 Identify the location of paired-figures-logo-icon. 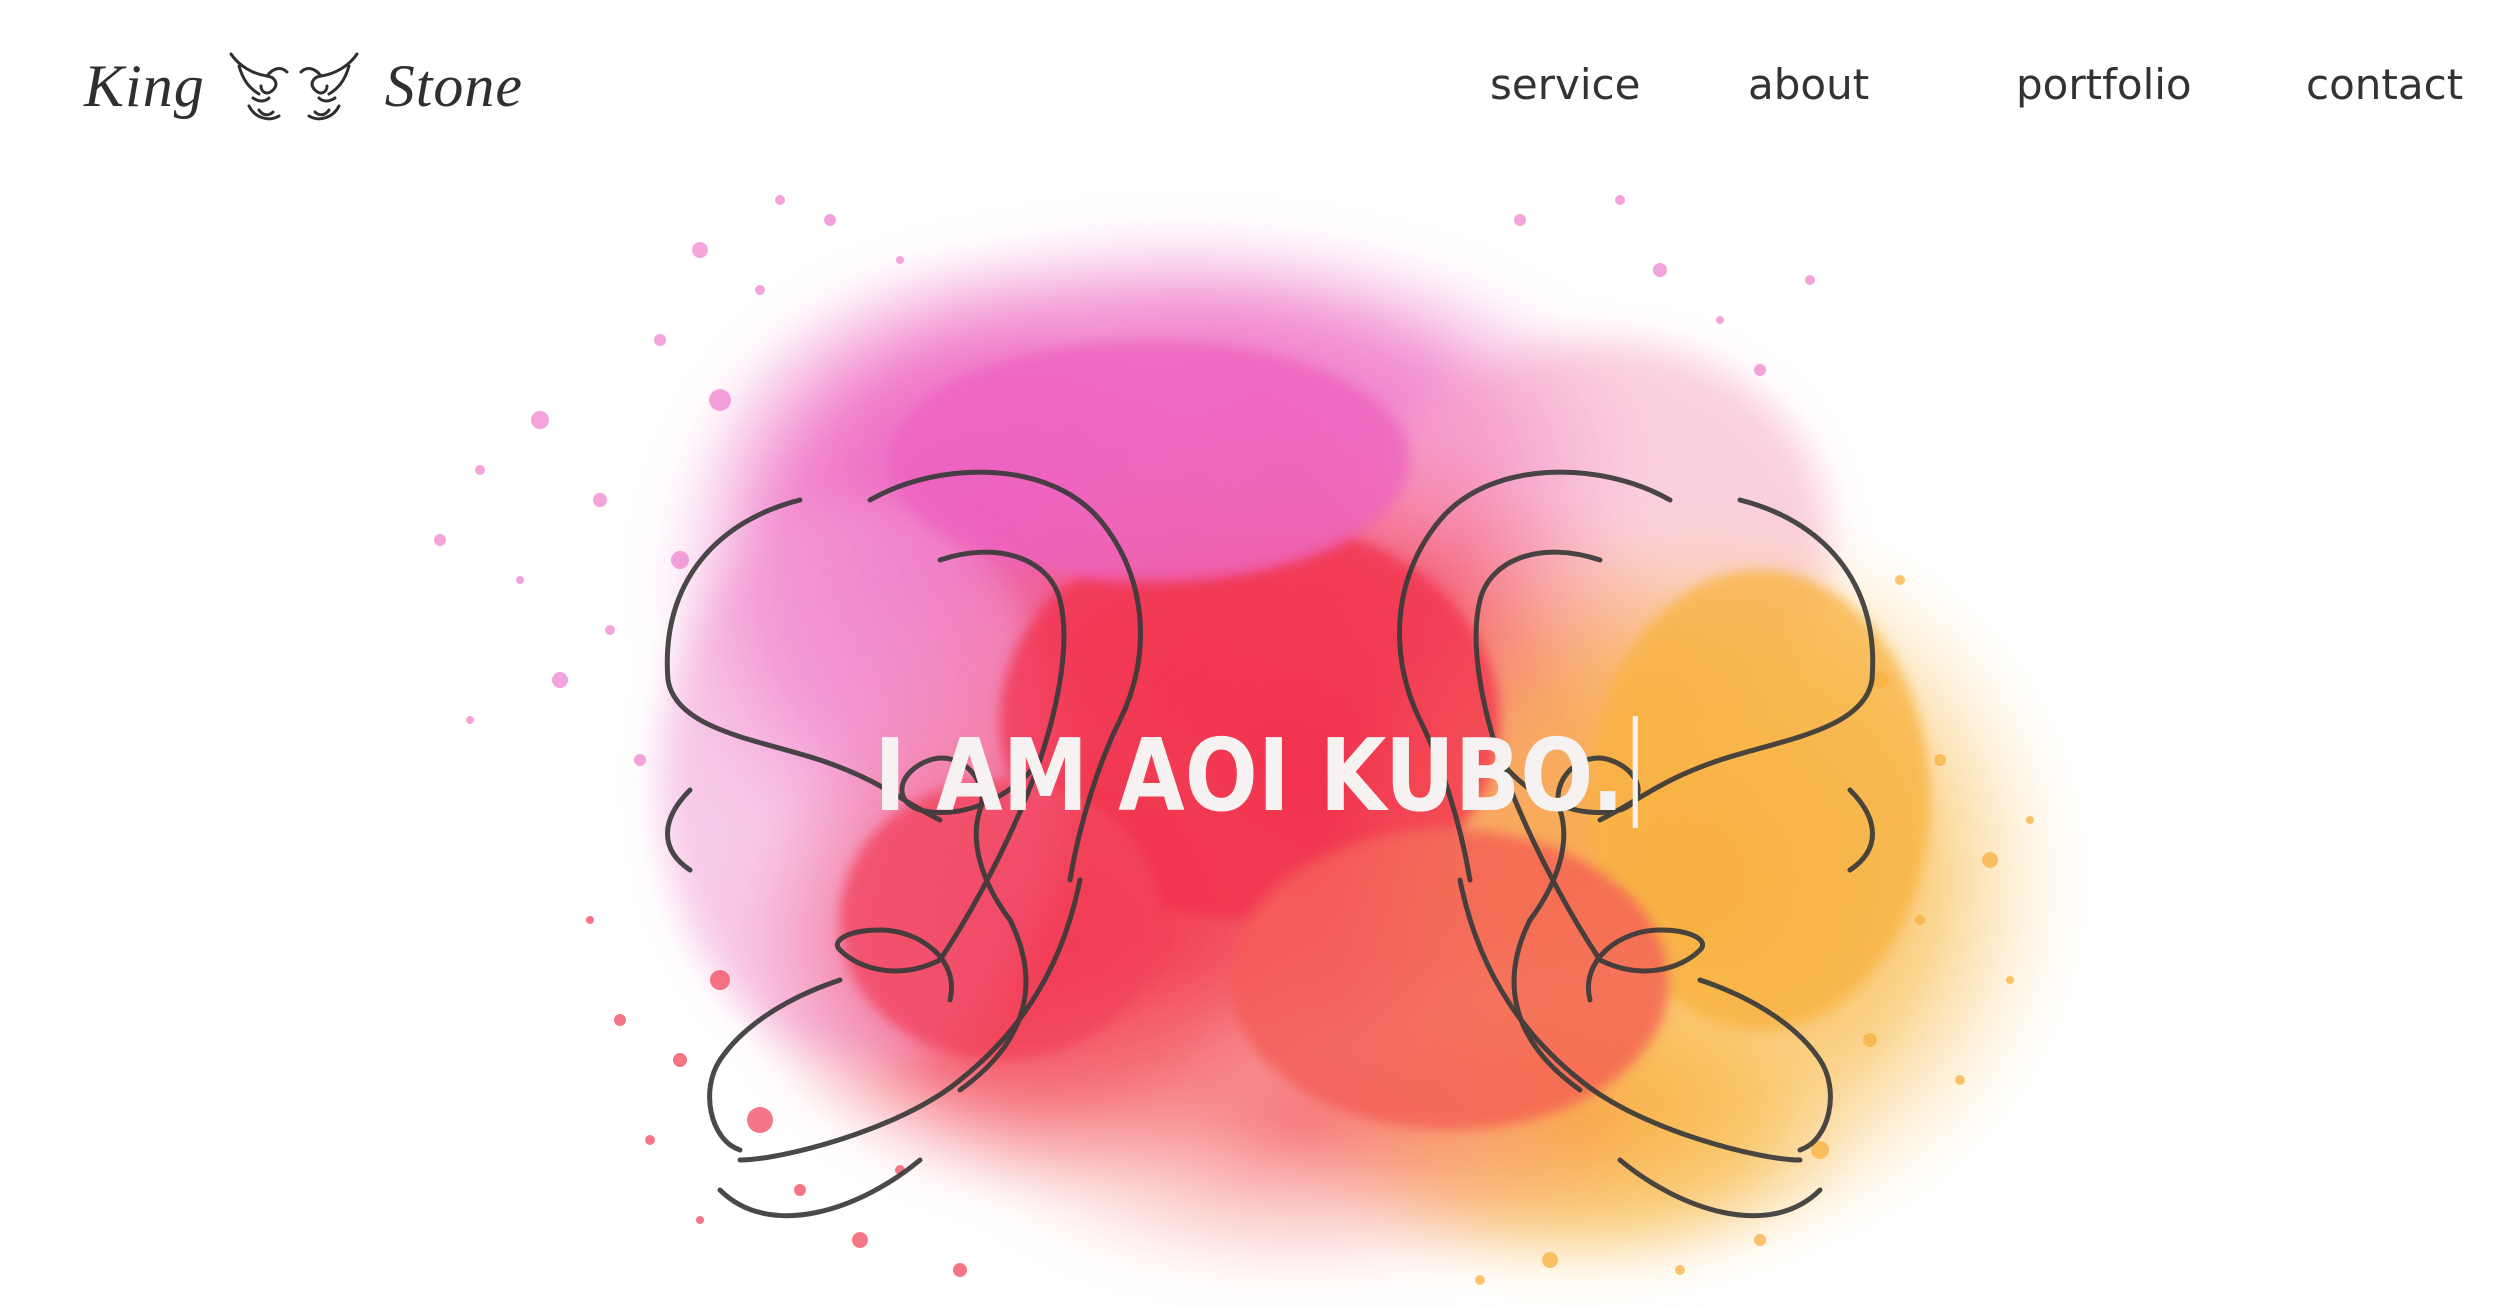
(294, 86).